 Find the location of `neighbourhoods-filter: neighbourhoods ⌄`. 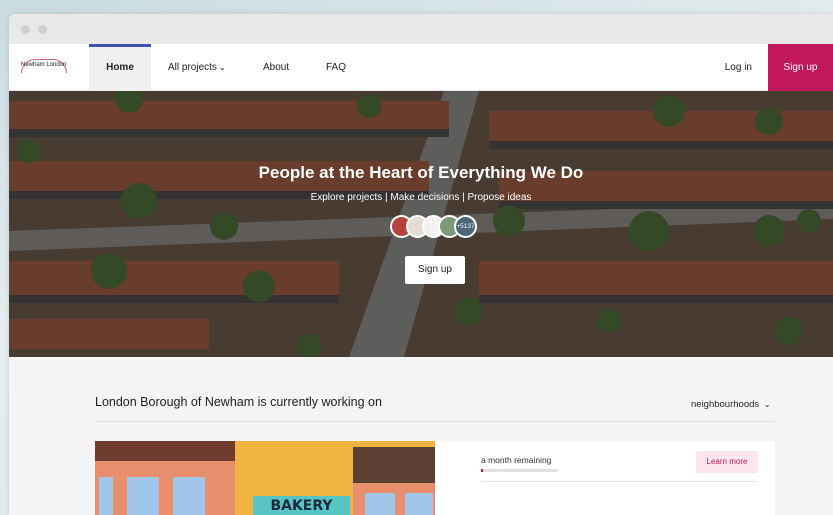

neighbourhoods-filter: neighbourhoods ⌄ is located at coordinates (731, 404).